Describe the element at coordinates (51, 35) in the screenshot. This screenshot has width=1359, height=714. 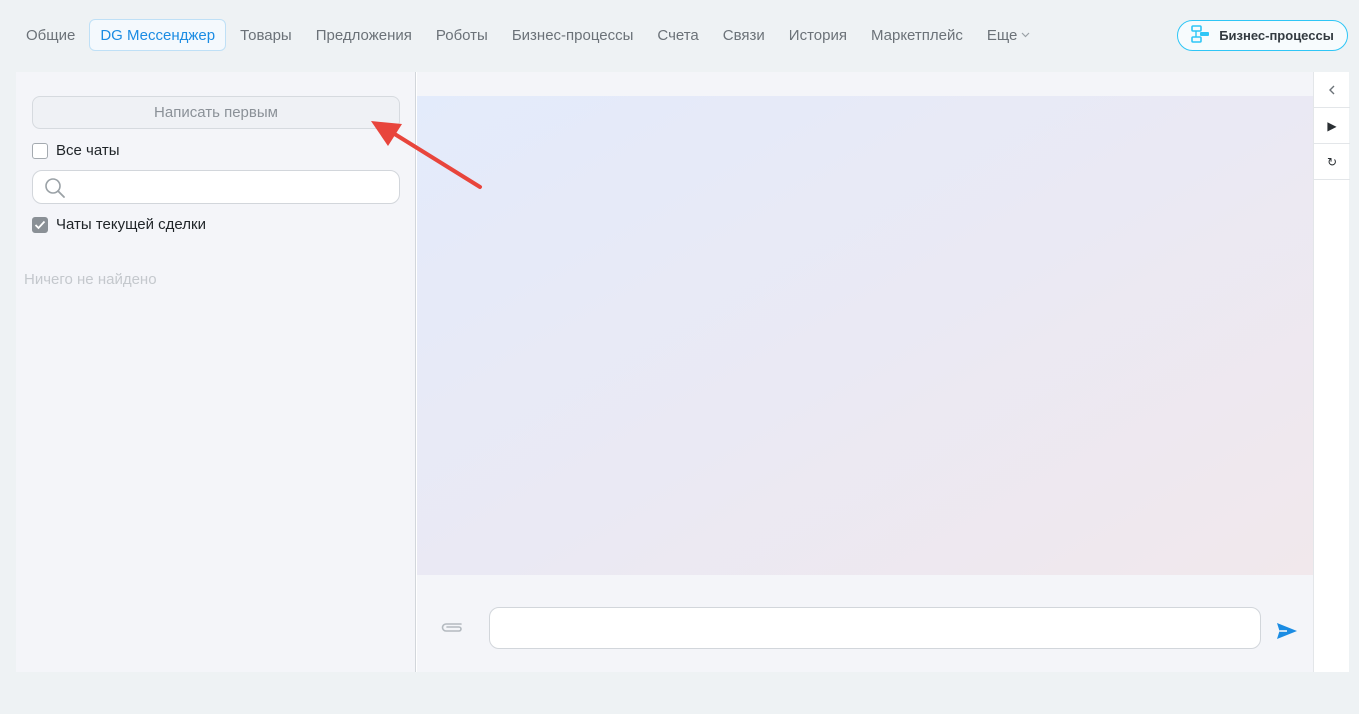
I see `tab-general: Общие` at that location.